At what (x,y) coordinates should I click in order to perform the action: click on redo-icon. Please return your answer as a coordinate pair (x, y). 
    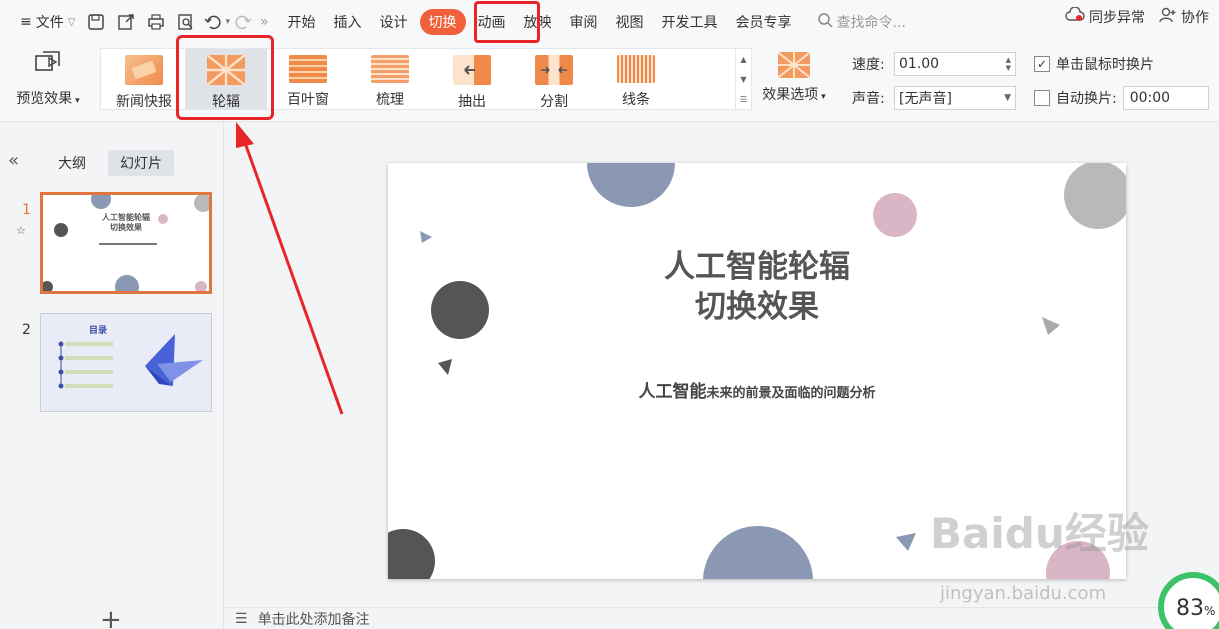
    Looking at the image, I should click on (243, 22).